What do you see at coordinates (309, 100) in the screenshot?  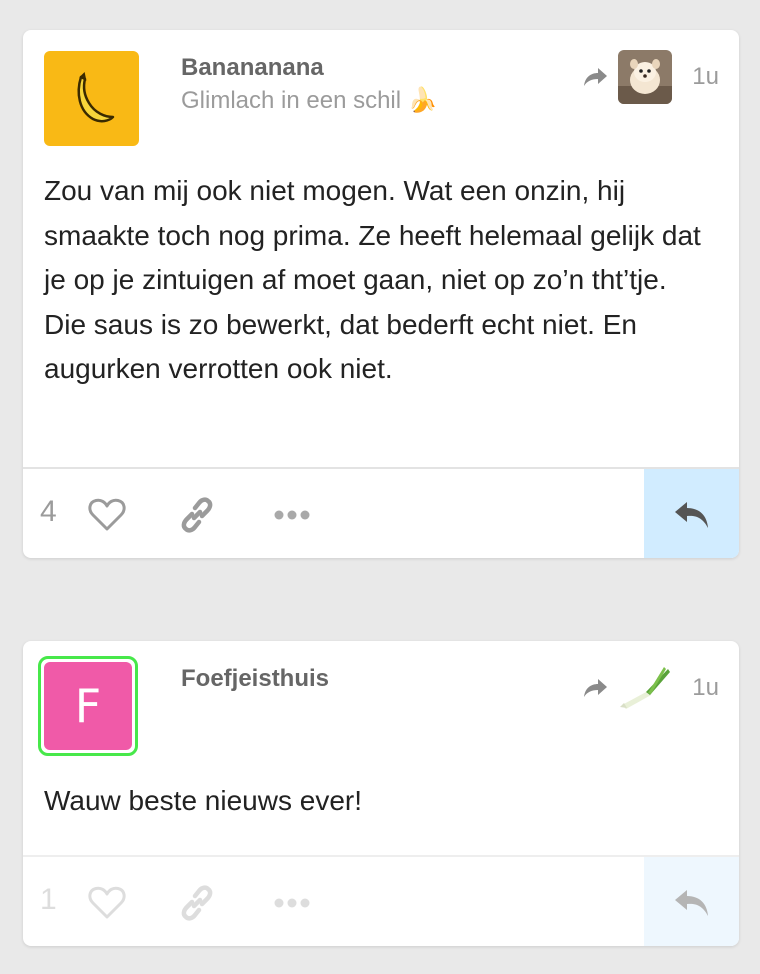 I see `author-tagline: Glimlach in een schil 🍌` at bounding box center [309, 100].